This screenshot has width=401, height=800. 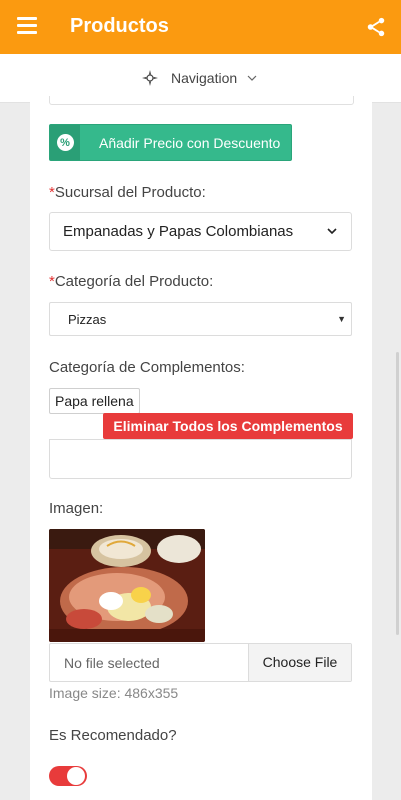 I want to click on percent-icon: %, so click(x=65, y=142).